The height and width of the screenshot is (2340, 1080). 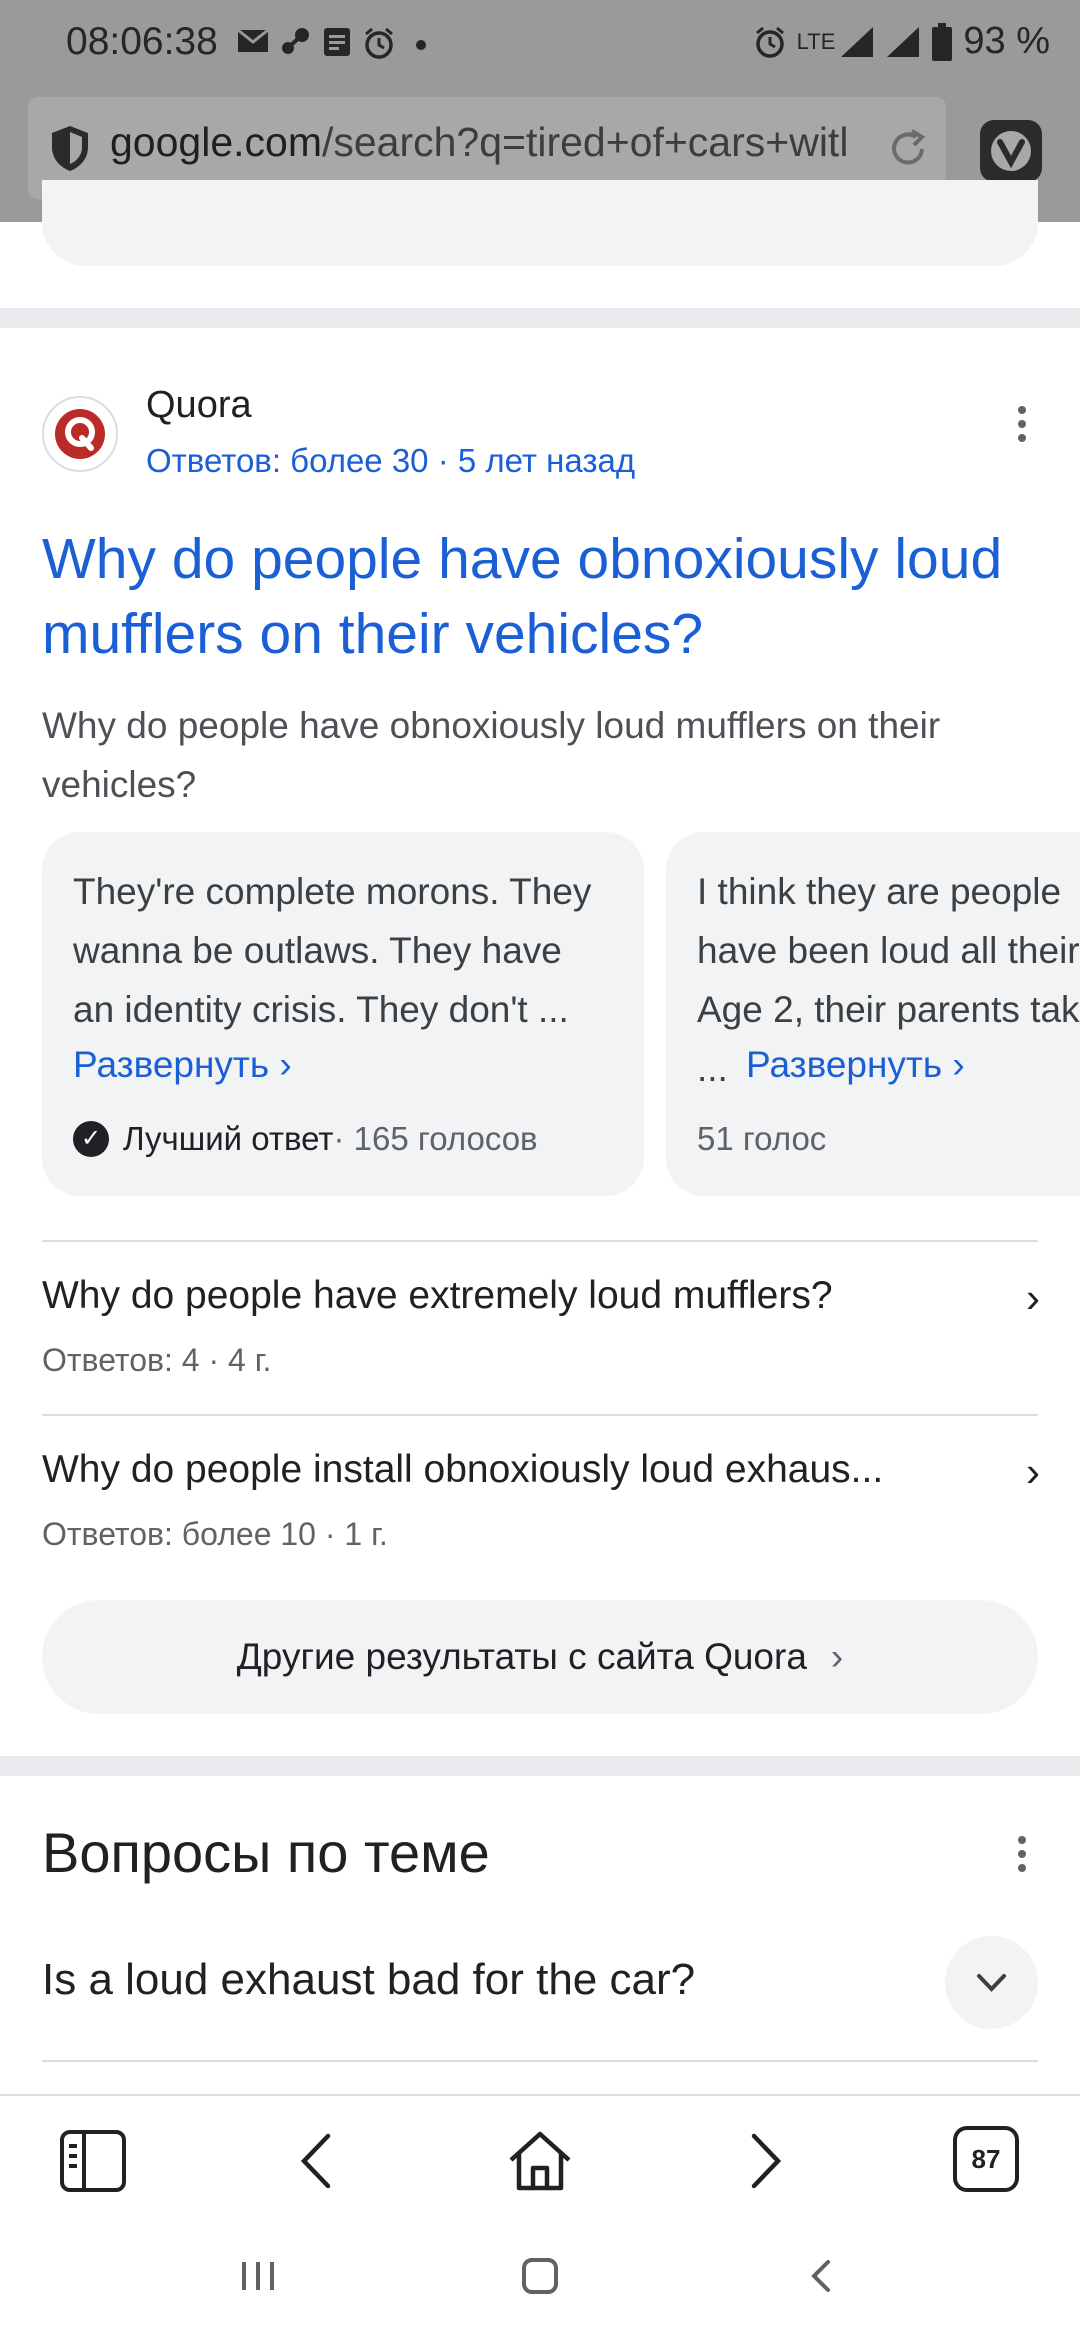 What do you see at coordinates (319, 2161) in the screenshot?
I see `back-icon` at bounding box center [319, 2161].